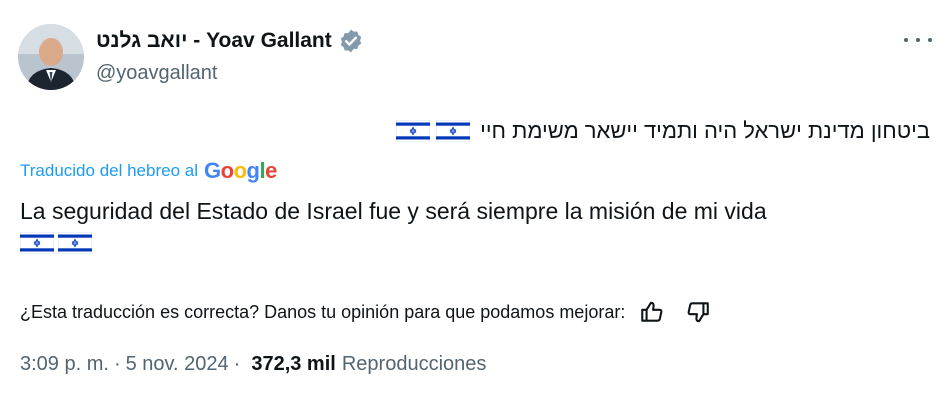 The height and width of the screenshot is (404, 950). I want to click on author-name-row: יואב גלנט - Yoav Gallant, so click(230, 41).